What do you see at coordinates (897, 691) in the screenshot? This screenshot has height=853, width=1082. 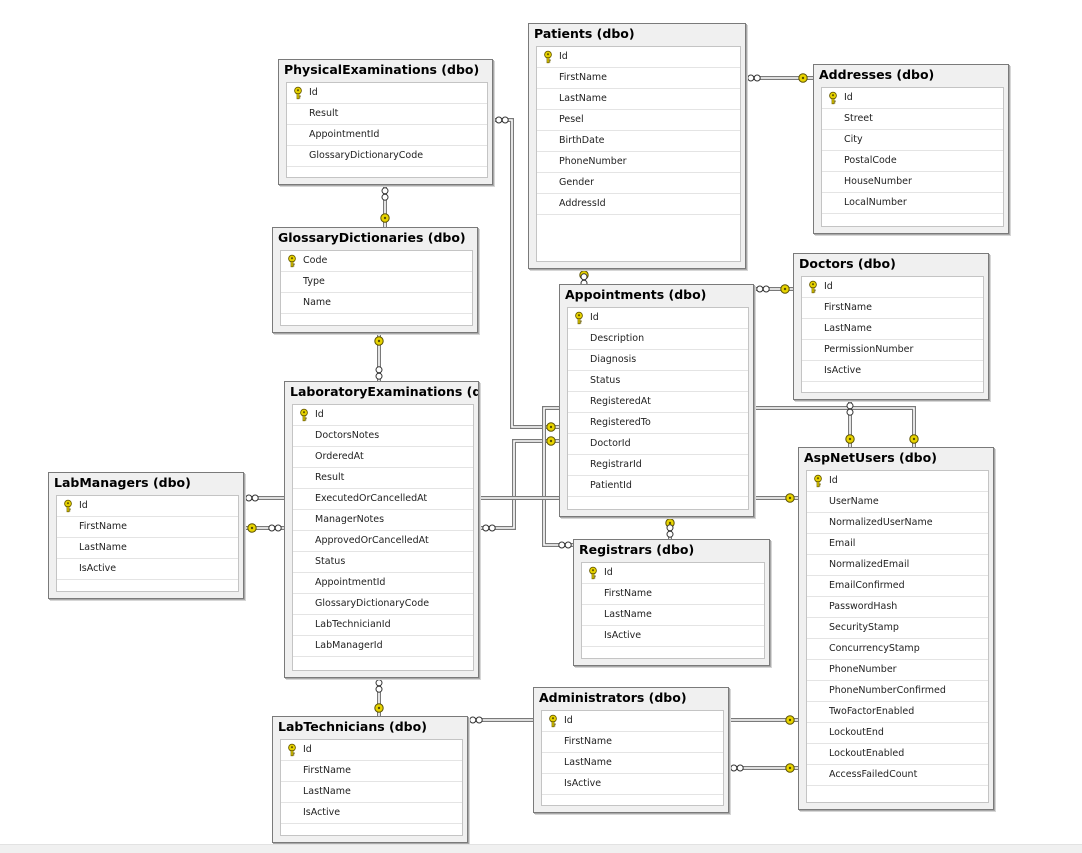 I see `column-row: PhoneNumberConfirmed` at bounding box center [897, 691].